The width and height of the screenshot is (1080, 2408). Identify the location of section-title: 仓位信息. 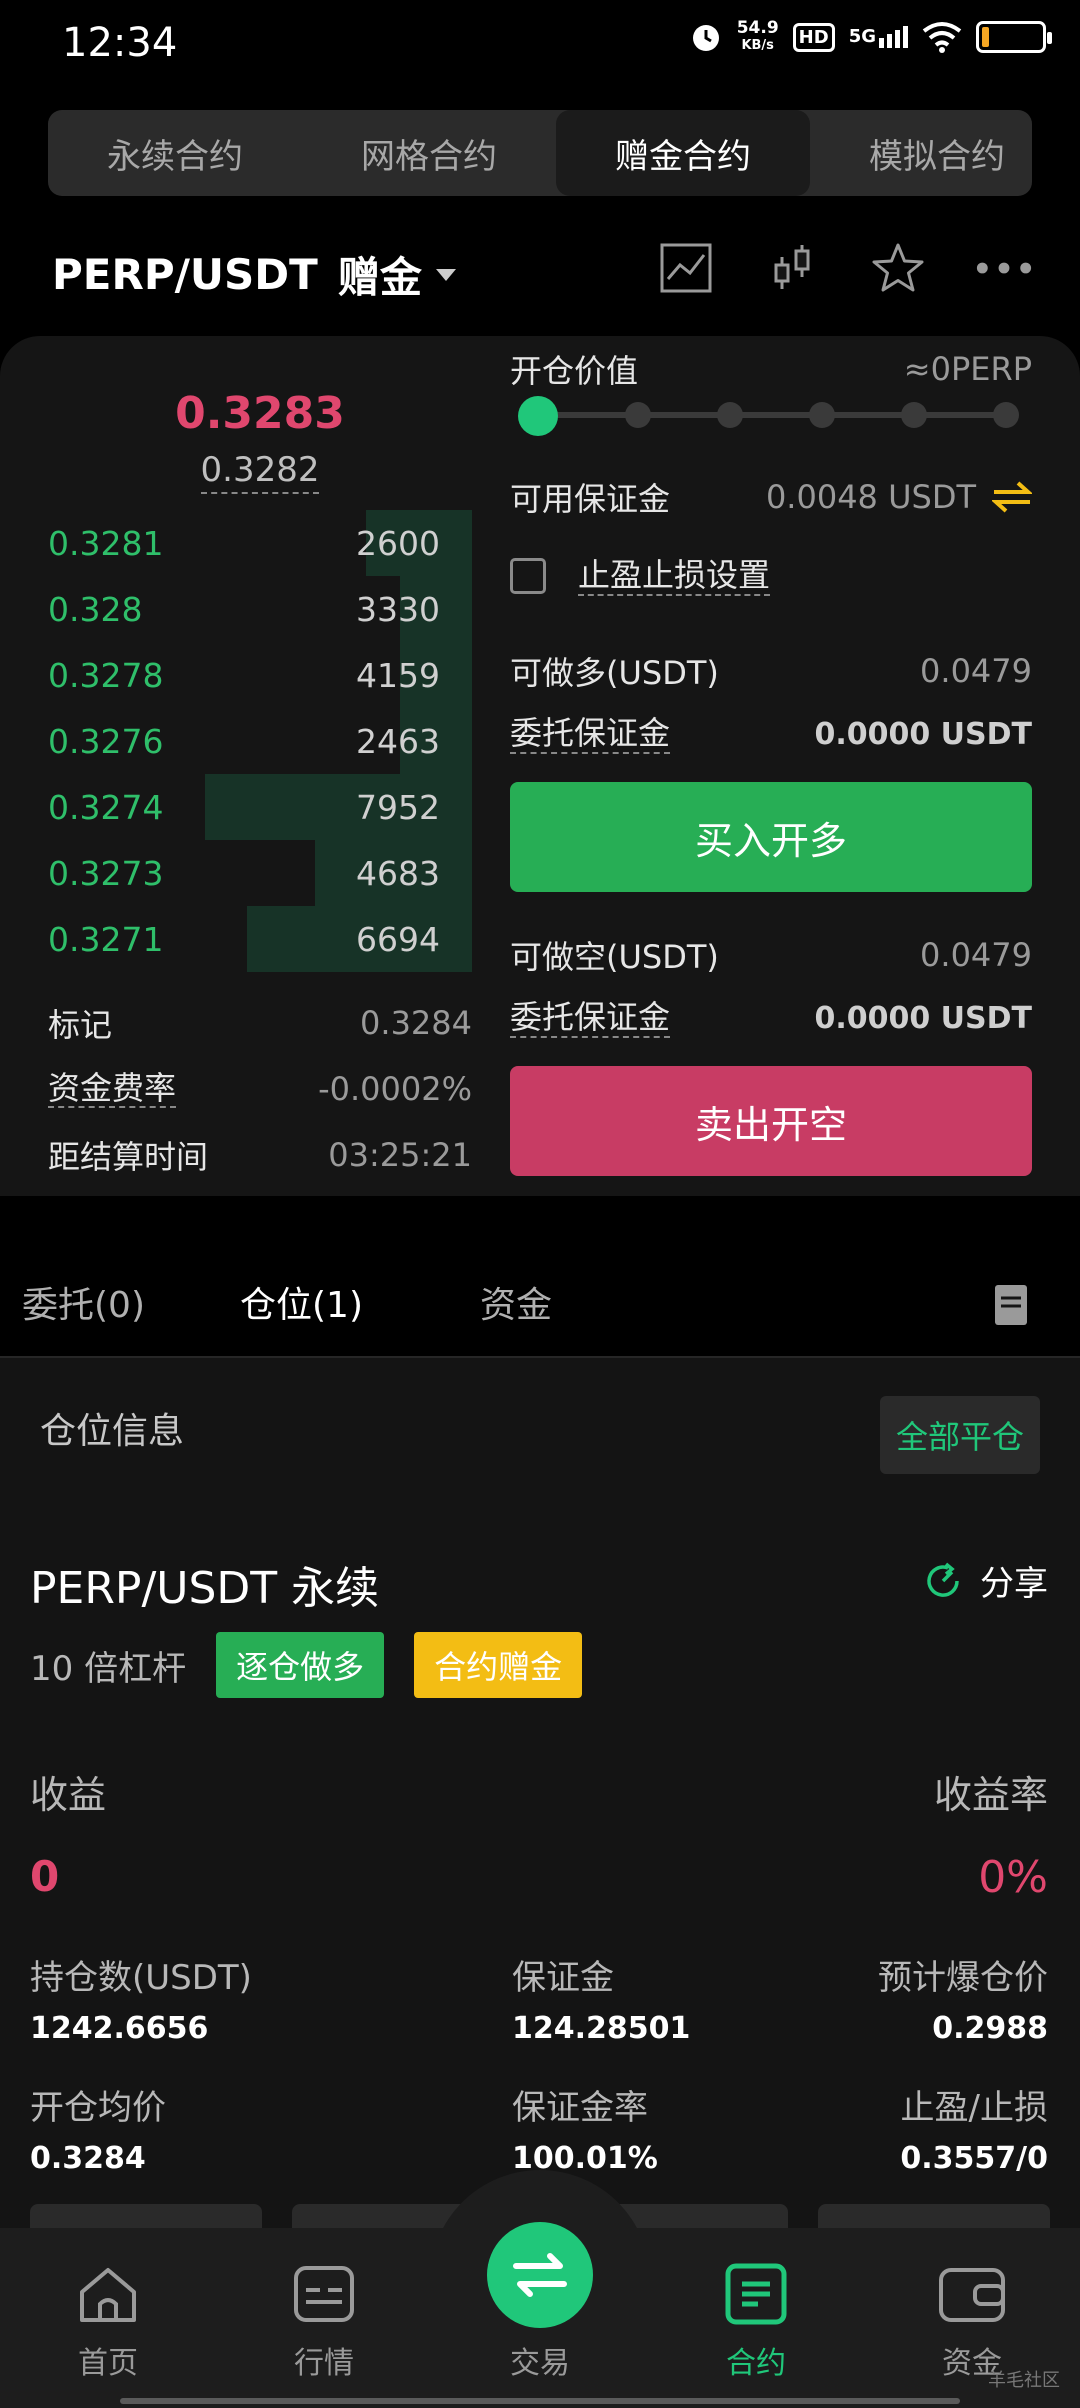
(112, 1431).